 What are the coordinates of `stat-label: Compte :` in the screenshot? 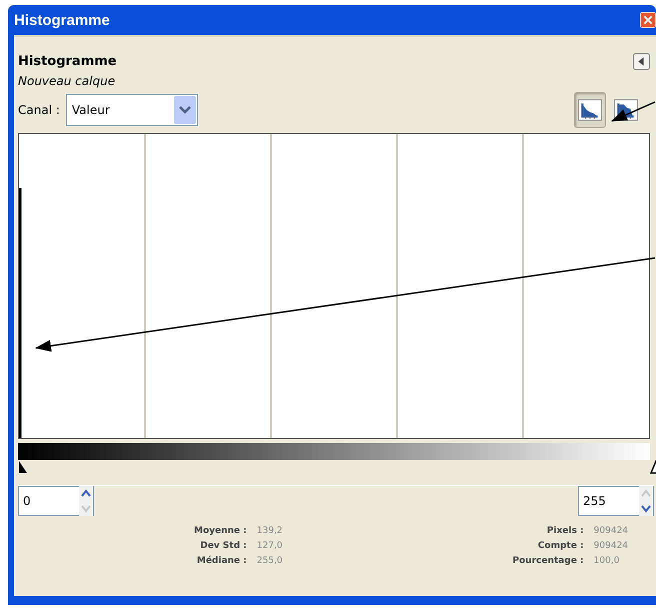 It's located at (560, 546).